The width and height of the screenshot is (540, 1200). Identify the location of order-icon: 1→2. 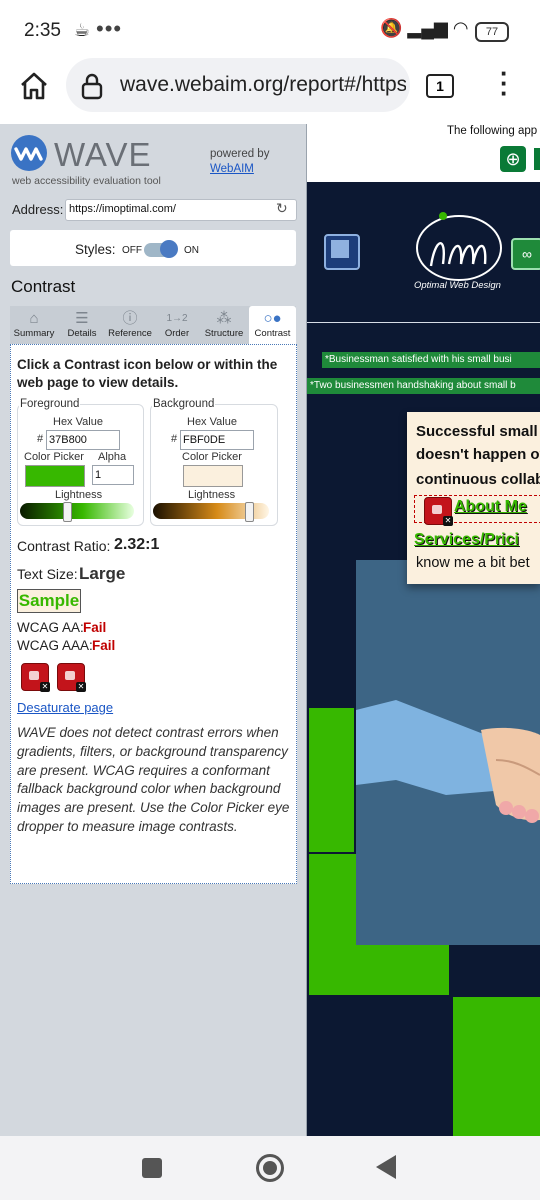
(177, 318).